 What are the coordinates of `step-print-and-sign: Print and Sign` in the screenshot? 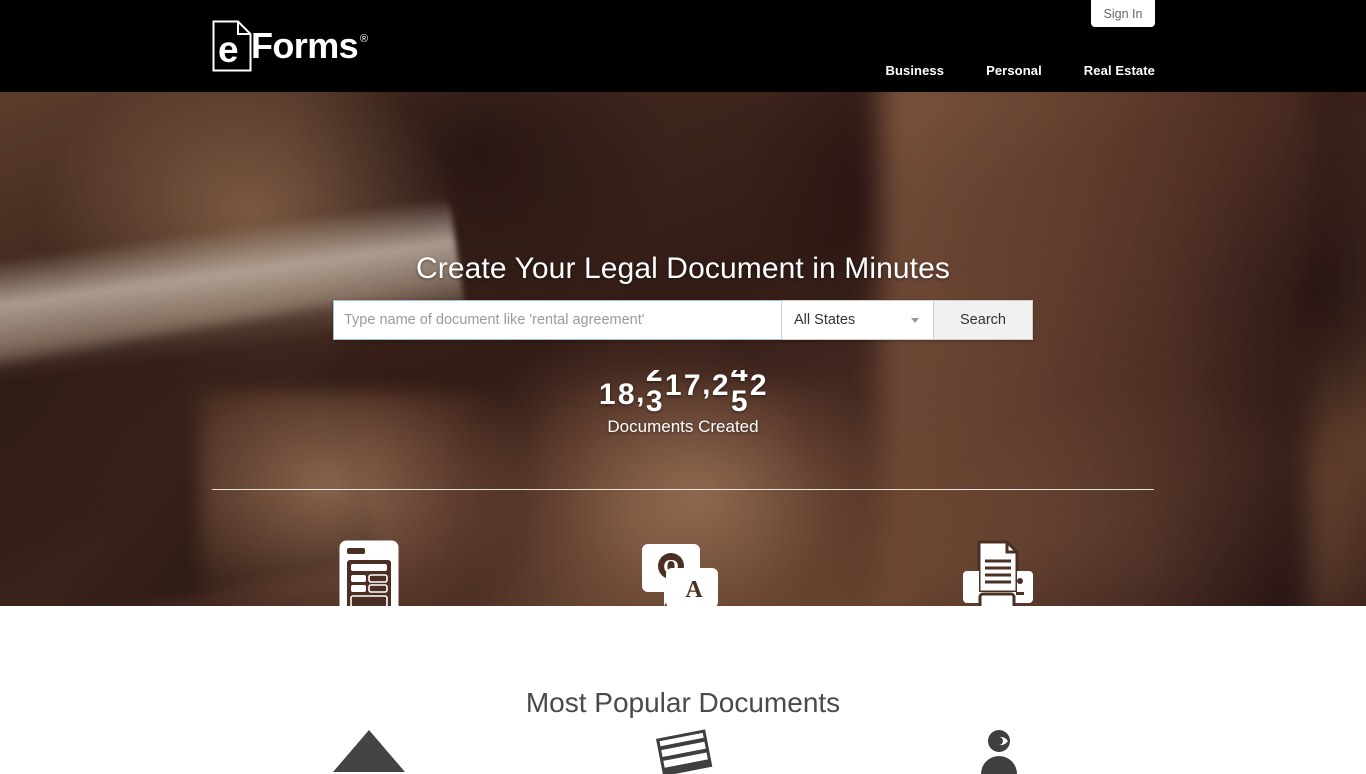 It's located at (997, 569).